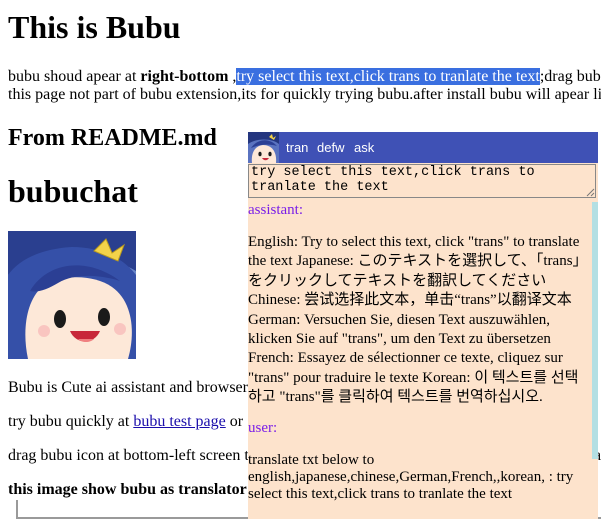 The width and height of the screenshot is (601, 519). Describe the element at coordinates (128, 387) in the screenshot. I see `para-intro: Bubu is Cute ai assistant and browser` at that location.